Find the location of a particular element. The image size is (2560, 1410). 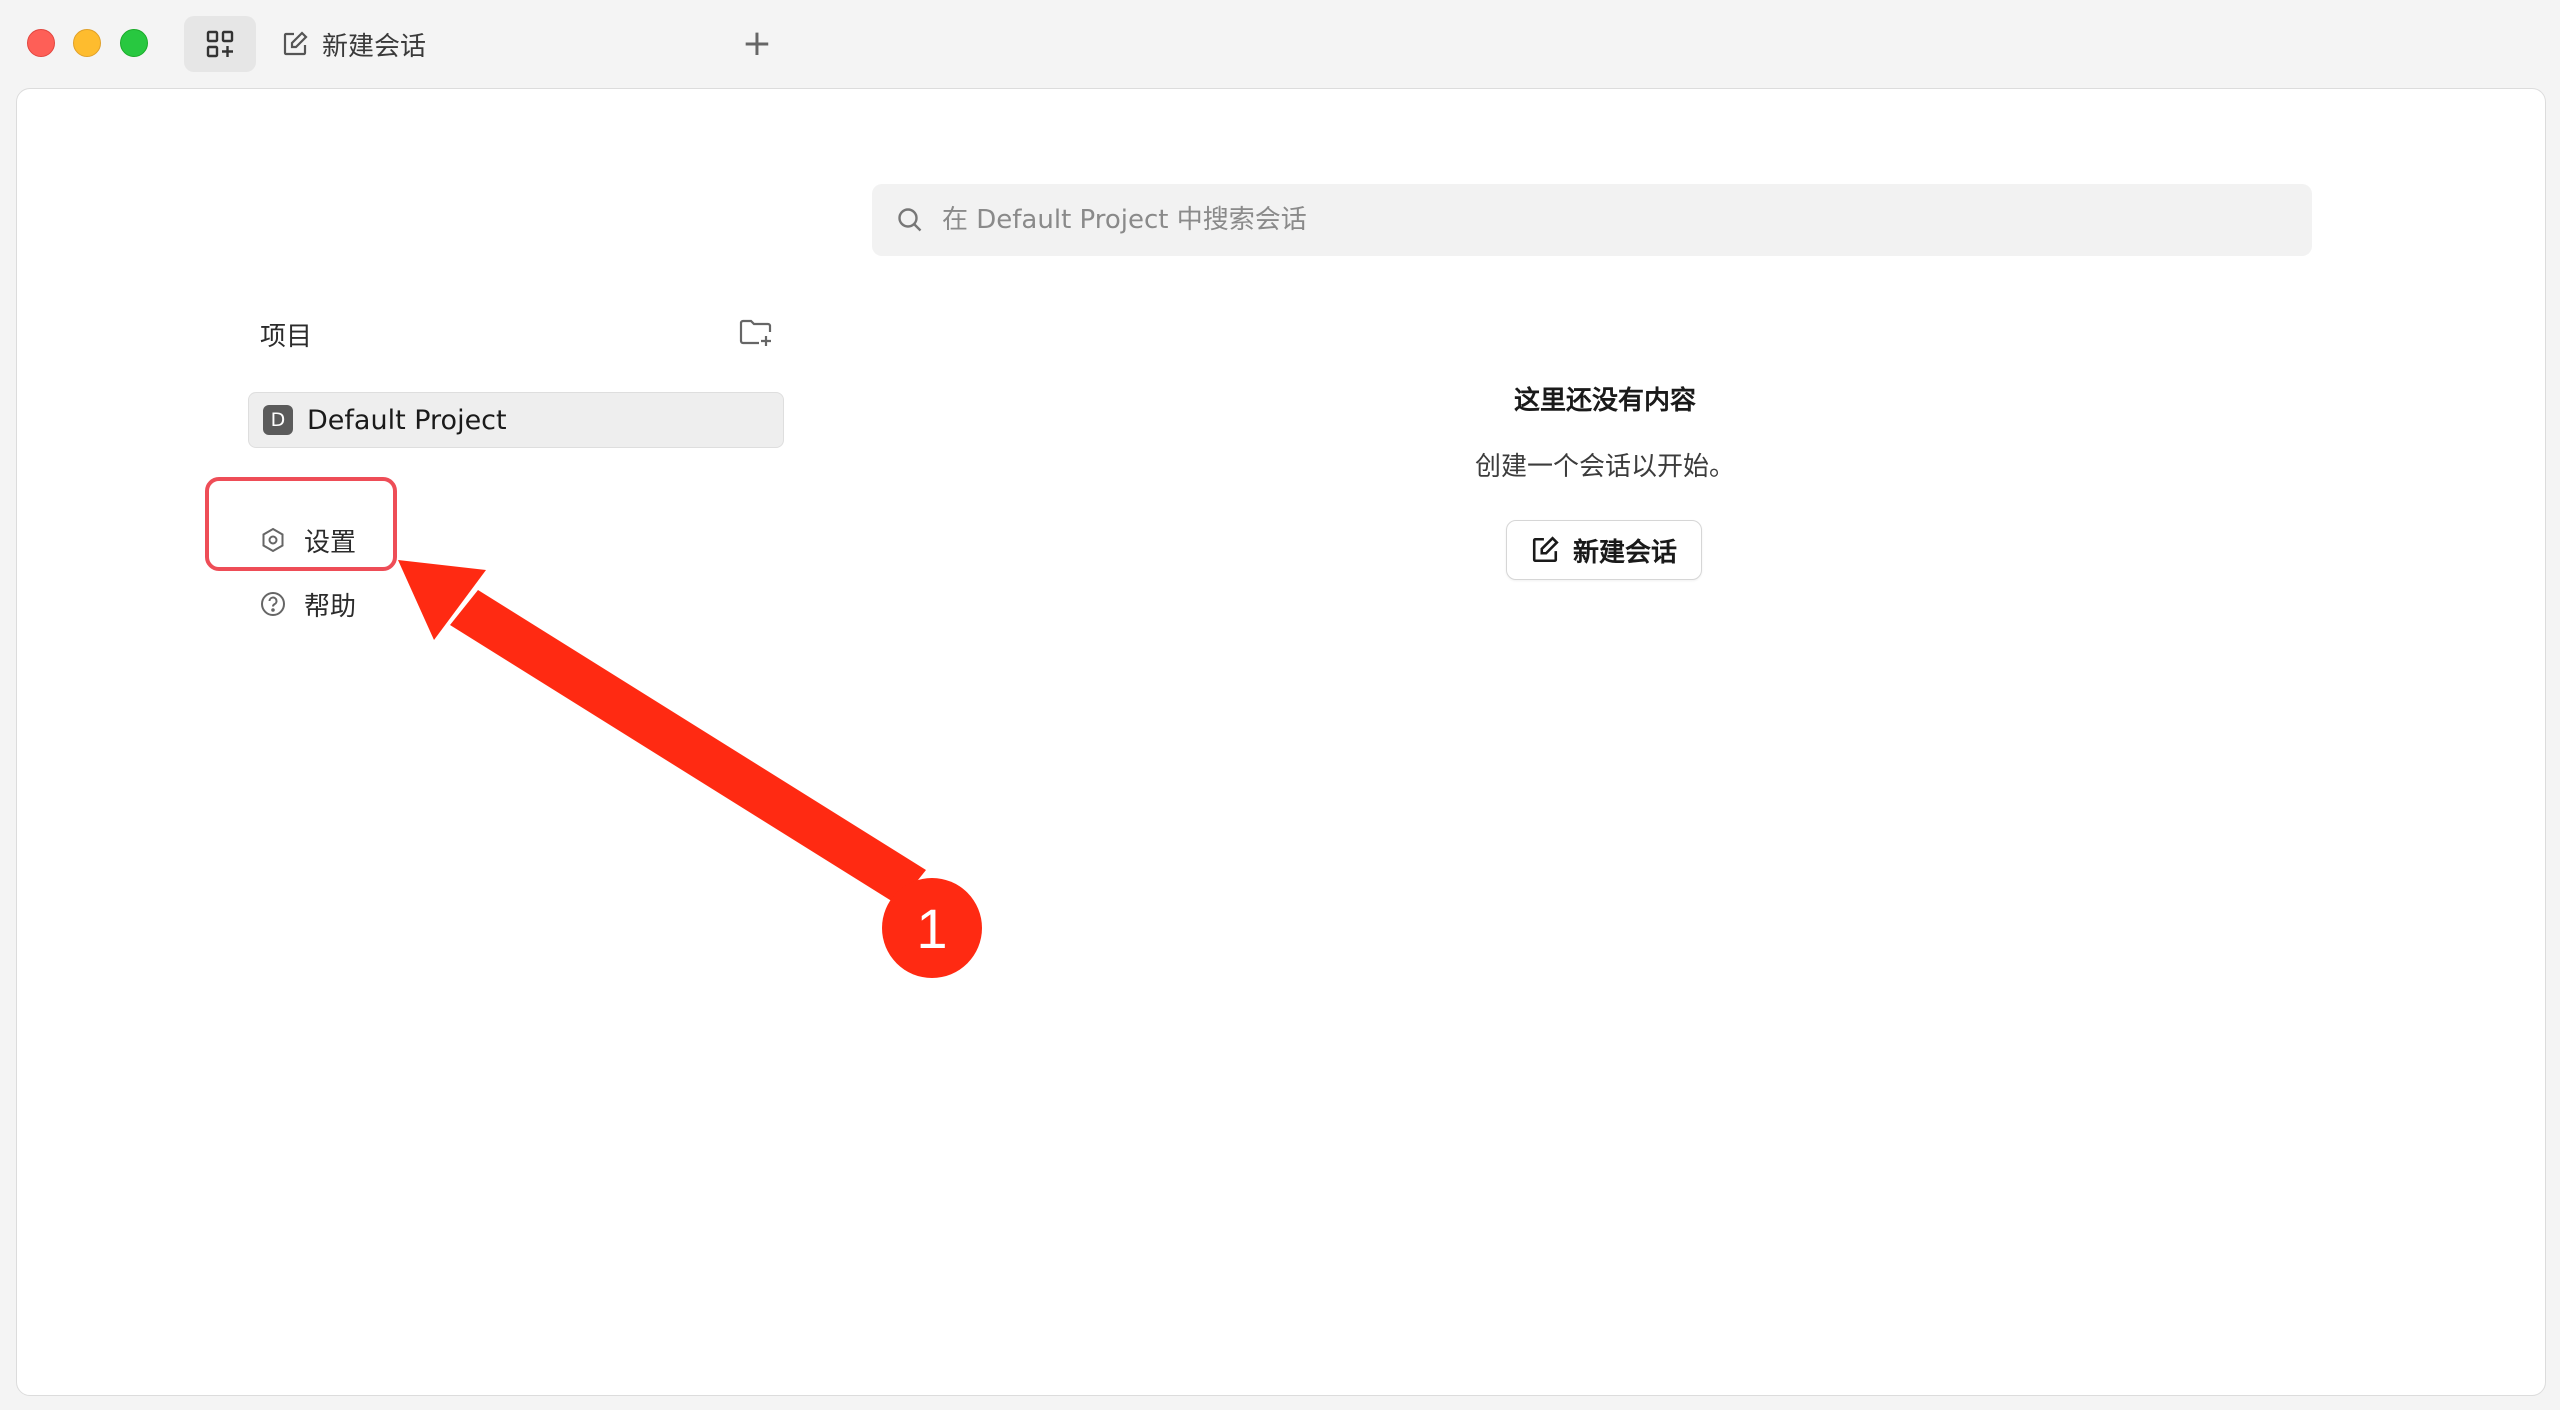

search-icon is located at coordinates (910, 220).